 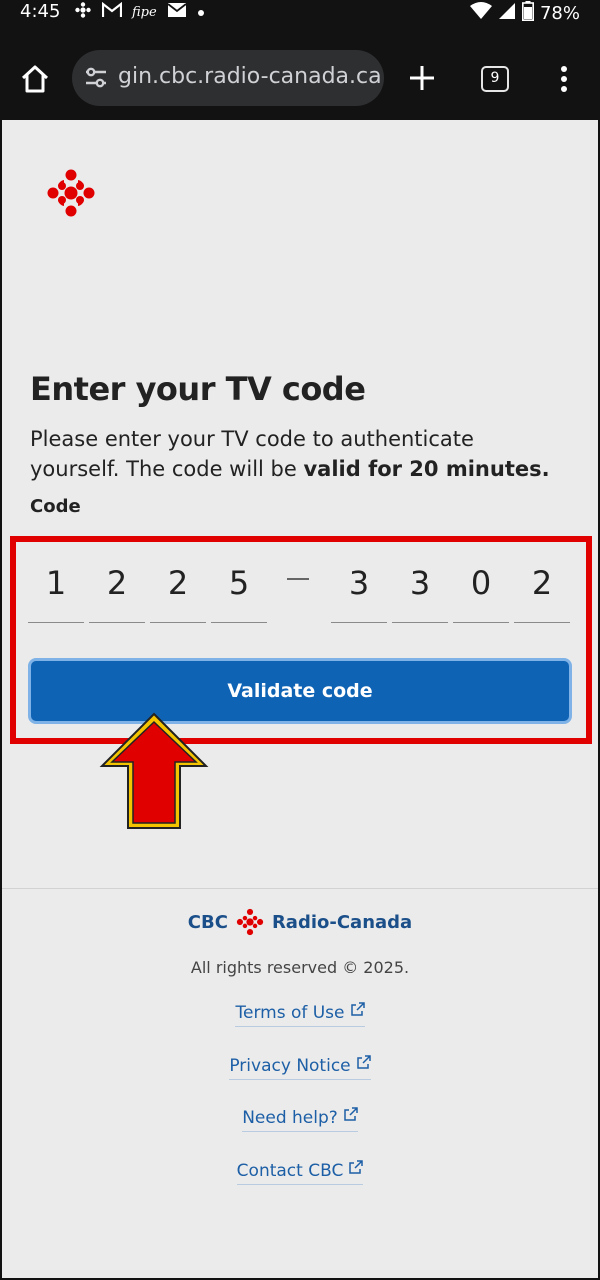 I want to click on battery-percent: 78%, so click(x=559, y=13).